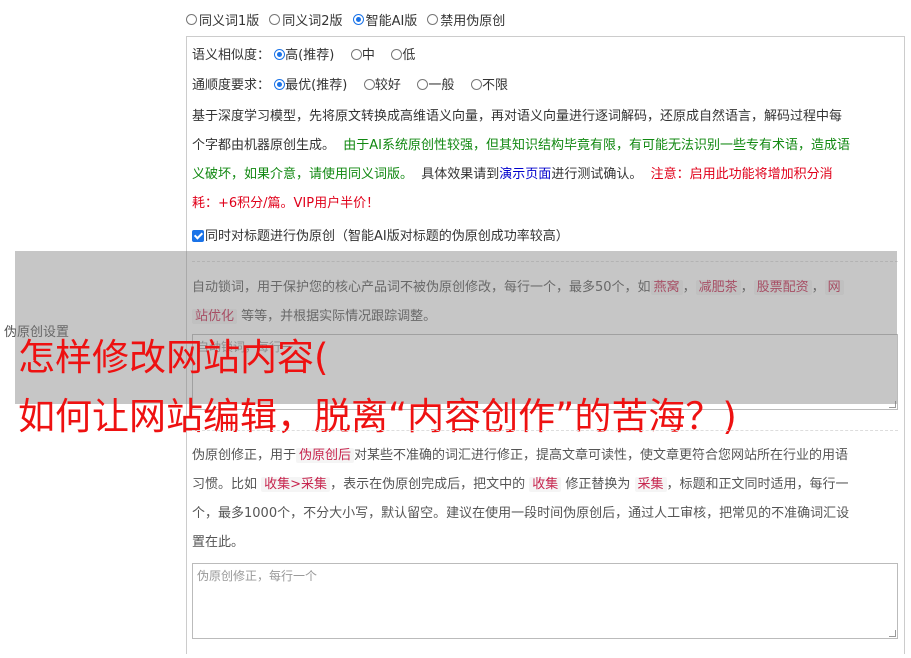  Describe the element at coordinates (466, 19) in the screenshot. I see `option-disable: 禁用伪原创` at that location.